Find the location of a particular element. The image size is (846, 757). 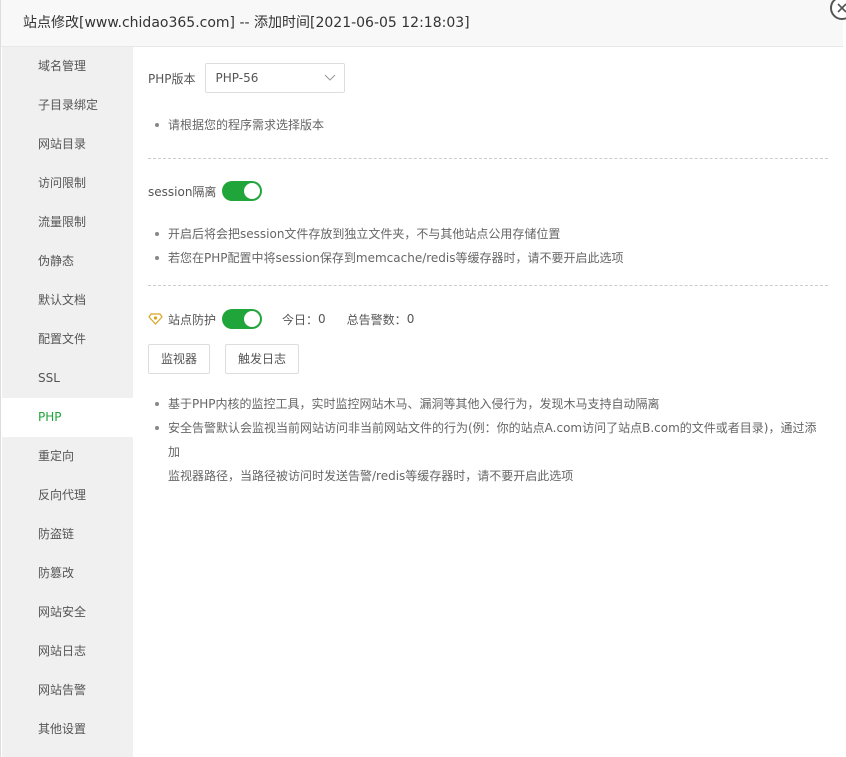

sidebar-item-label: 网站告警 is located at coordinates (62, 690).